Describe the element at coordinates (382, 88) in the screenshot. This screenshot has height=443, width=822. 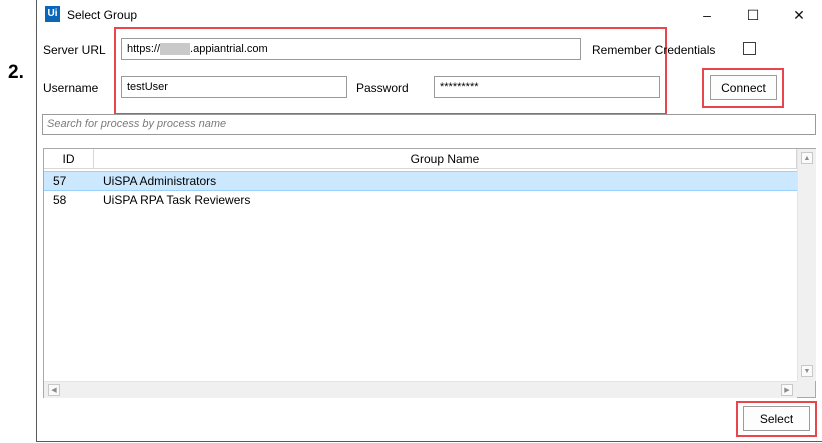
I see `password-label: Password` at that location.